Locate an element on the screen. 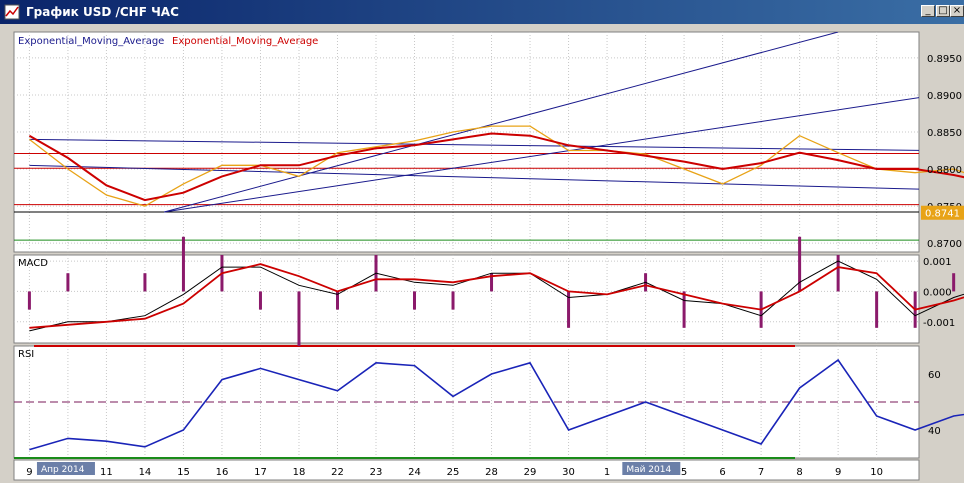  x-tick-label: 10 is located at coordinates (876, 472).